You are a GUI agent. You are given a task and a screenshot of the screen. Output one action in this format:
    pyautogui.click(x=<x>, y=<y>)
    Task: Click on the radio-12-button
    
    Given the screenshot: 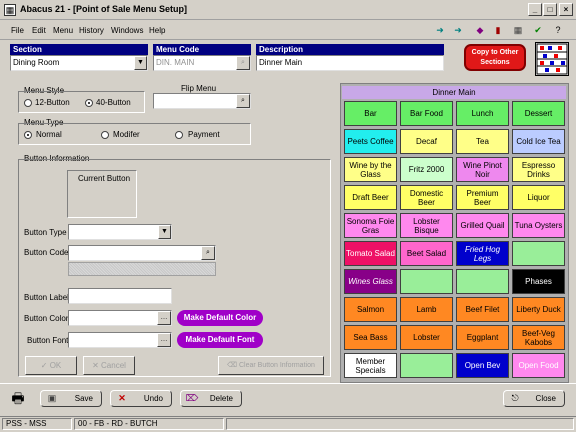 What is the action you would take?
    pyautogui.click(x=28, y=103)
    